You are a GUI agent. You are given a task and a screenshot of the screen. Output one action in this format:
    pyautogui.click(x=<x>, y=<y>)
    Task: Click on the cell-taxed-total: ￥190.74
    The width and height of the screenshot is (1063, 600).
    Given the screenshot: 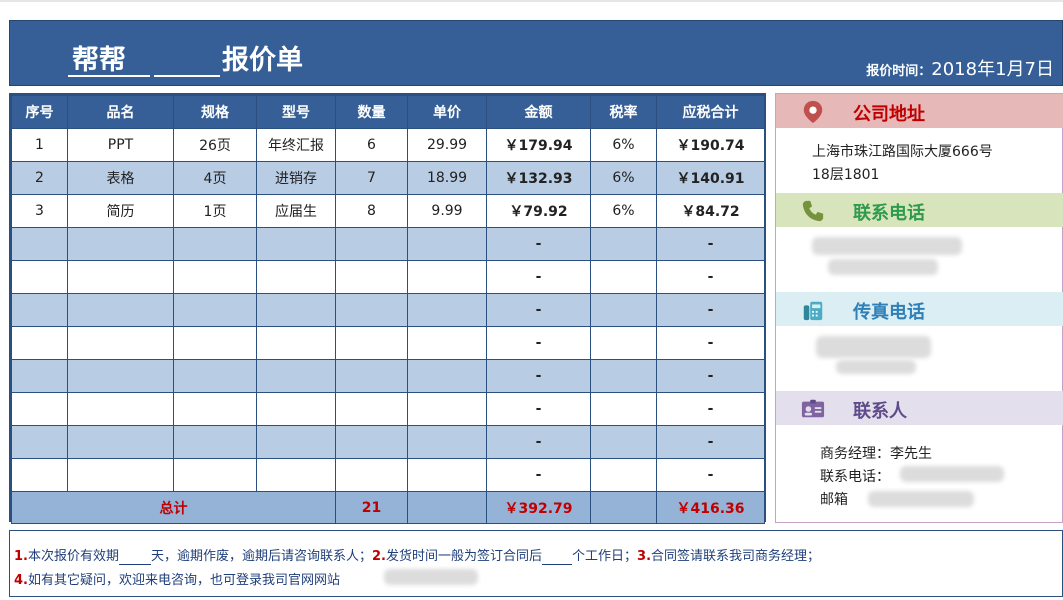 What is the action you would take?
    pyautogui.click(x=710, y=145)
    